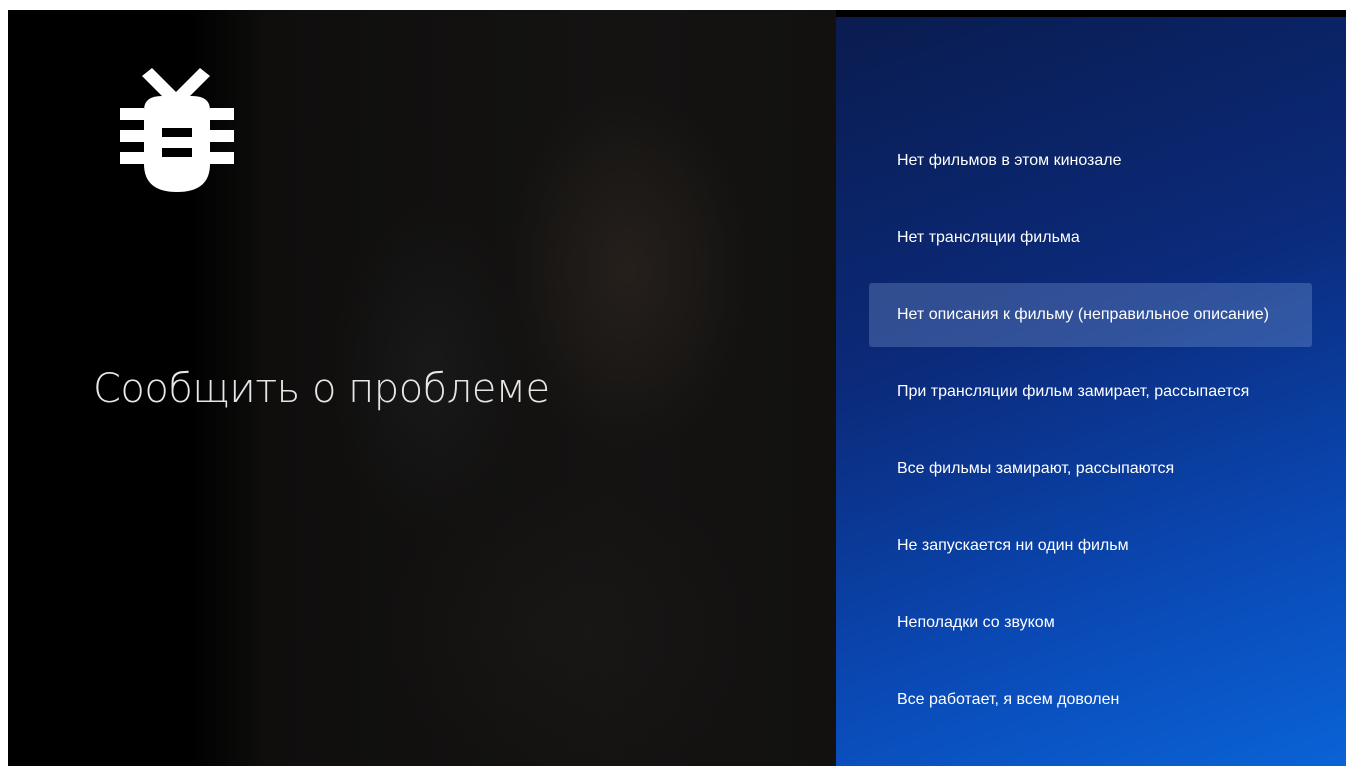  Describe the element at coordinates (1090, 623) in the screenshot. I see `menu-item-sound-problems: Неполадки со звуком` at that location.